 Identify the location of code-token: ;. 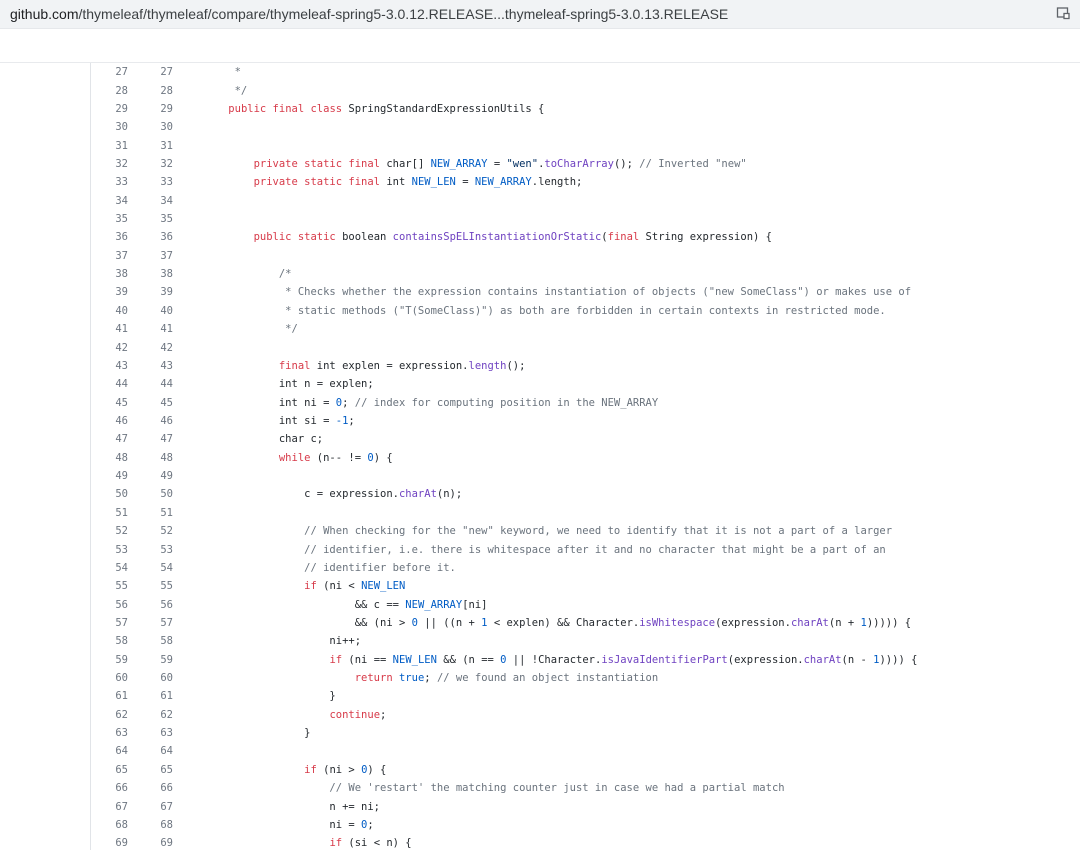
(383, 714).